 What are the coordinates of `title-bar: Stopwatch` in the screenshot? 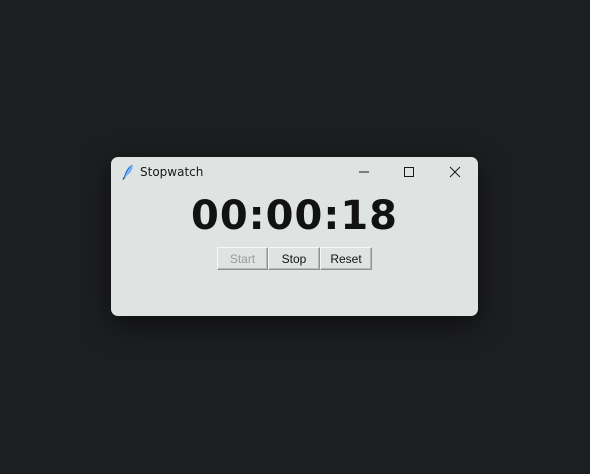 It's located at (294, 172).